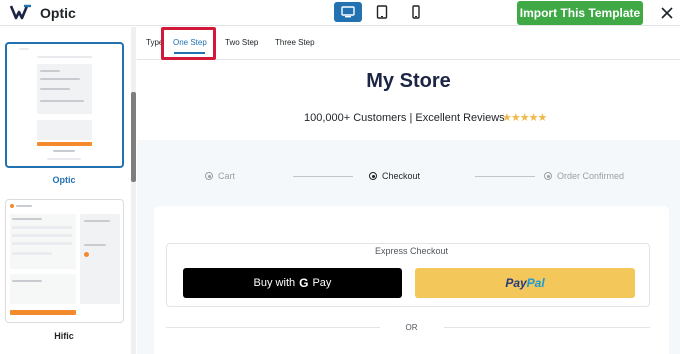  I want to click on device-switcher, so click(382, 12).